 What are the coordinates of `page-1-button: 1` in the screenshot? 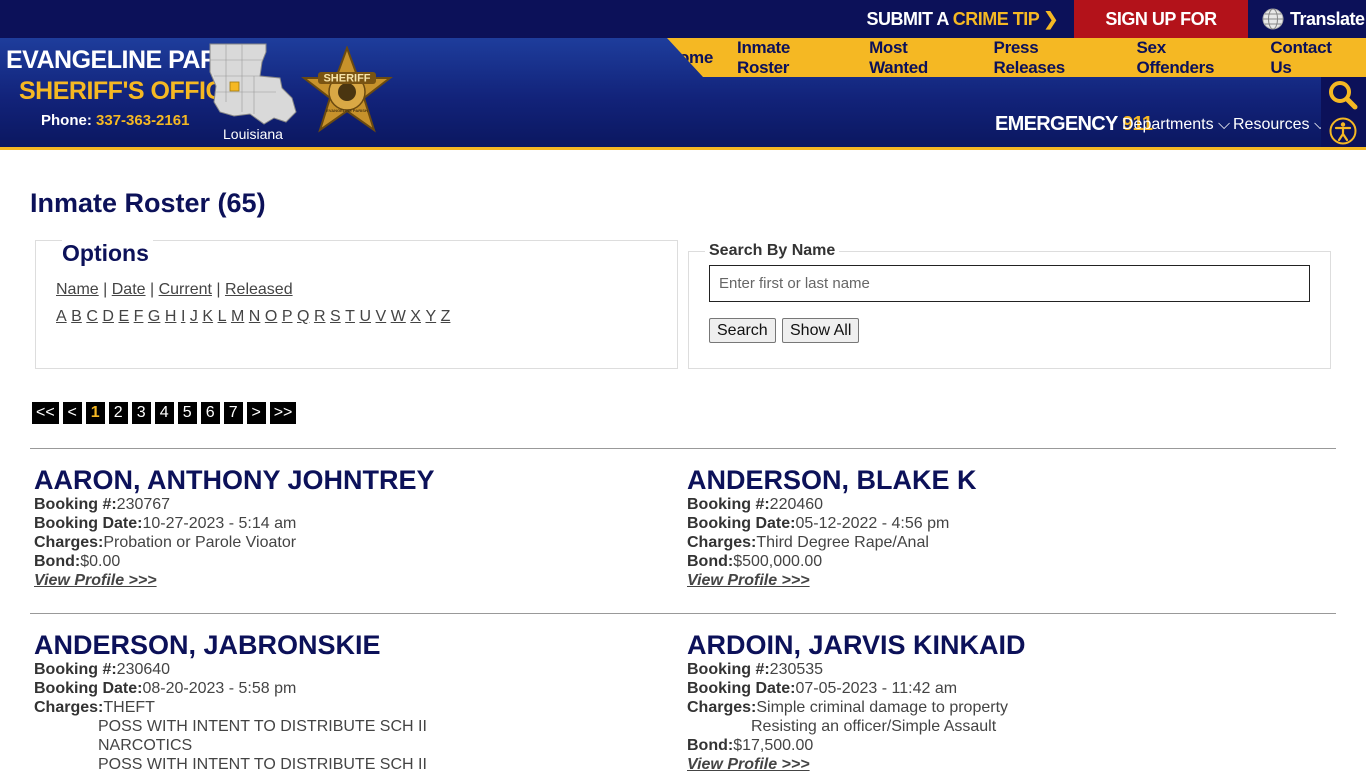 It's located at (95, 413).